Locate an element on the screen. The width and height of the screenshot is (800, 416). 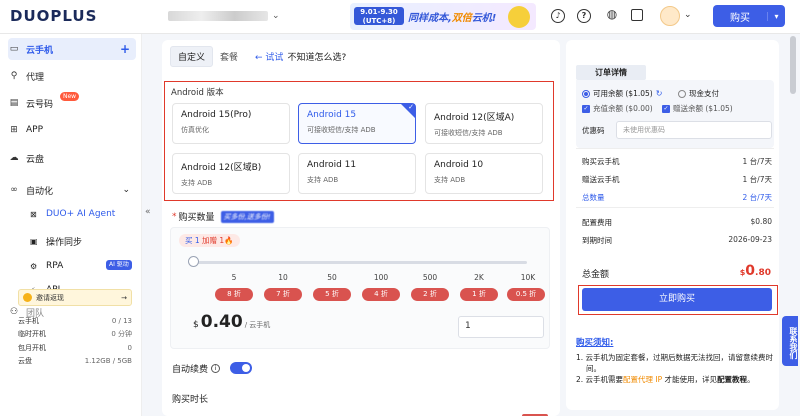
collapse-sidebar-icon: « is located at coordinates (148, 212).